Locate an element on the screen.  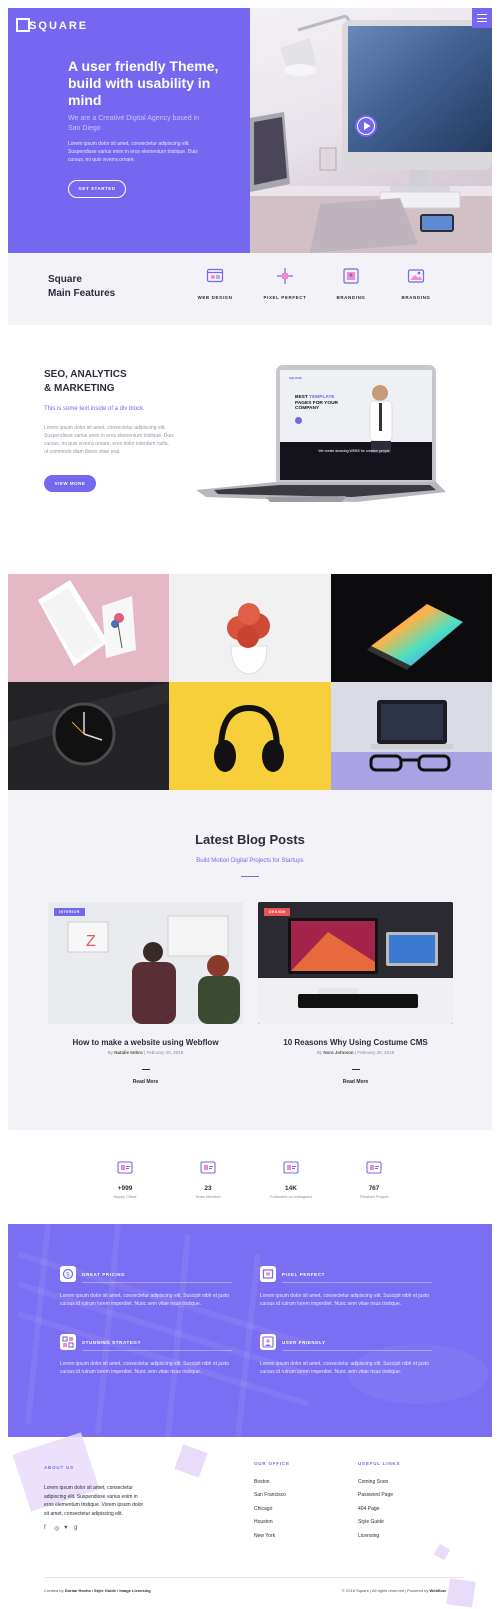
stat-number: 767 is located at coordinates (374, 1188).